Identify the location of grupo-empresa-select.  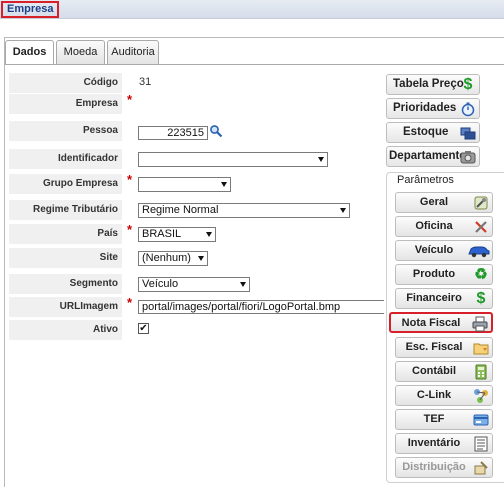
(184, 184).